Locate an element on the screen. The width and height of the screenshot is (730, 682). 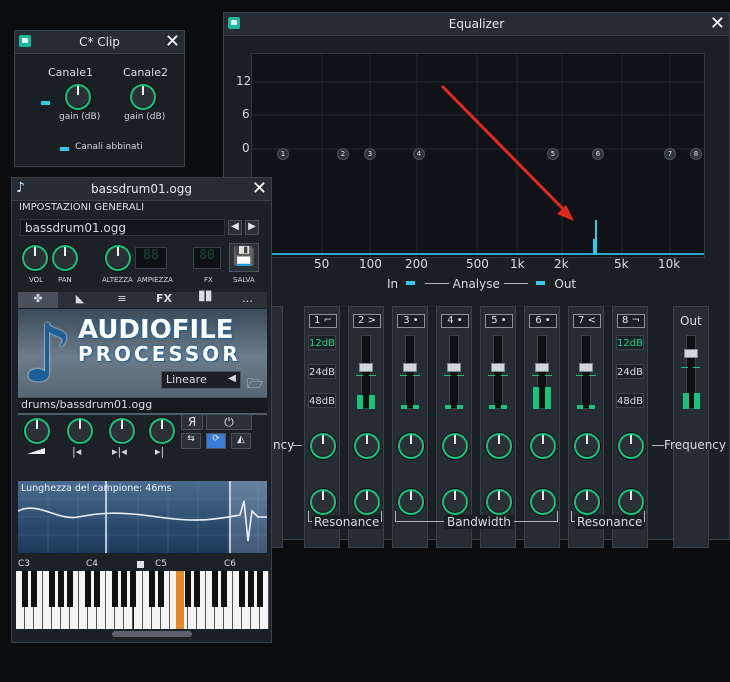
band-toggle-button: 7 < is located at coordinates (587, 321).